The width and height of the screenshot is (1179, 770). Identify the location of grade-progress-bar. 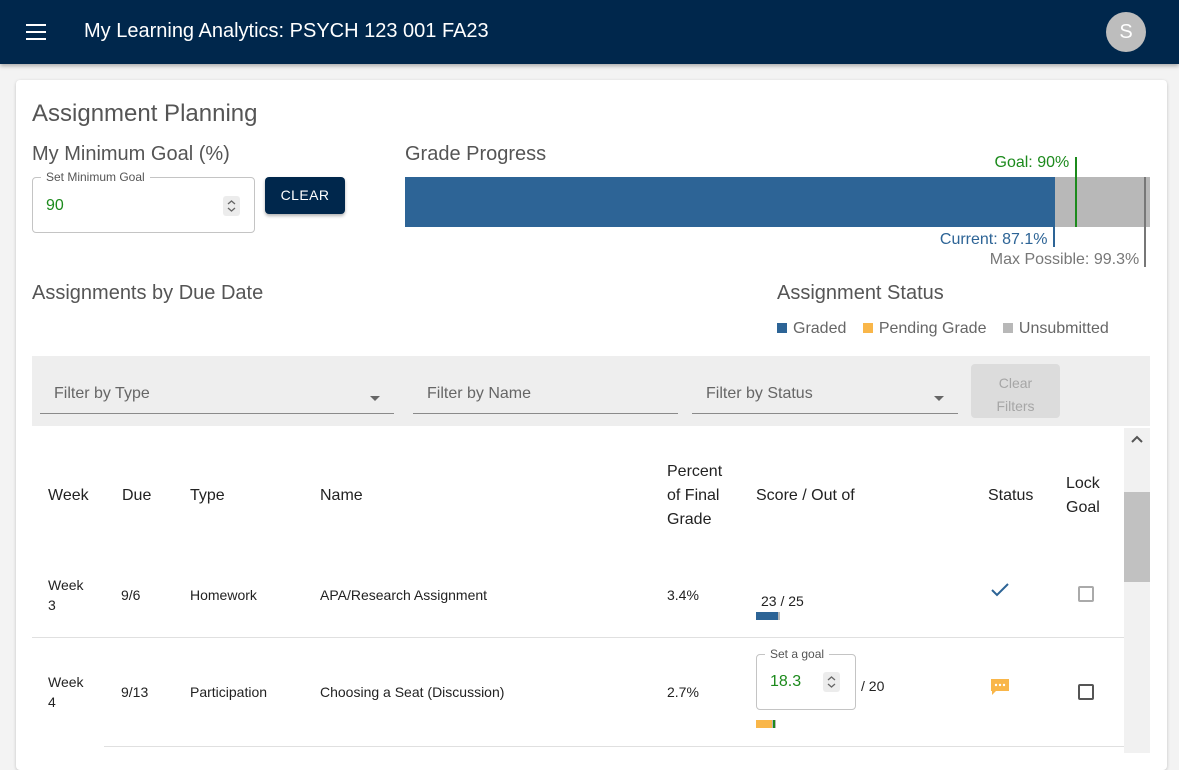
(777, 202).